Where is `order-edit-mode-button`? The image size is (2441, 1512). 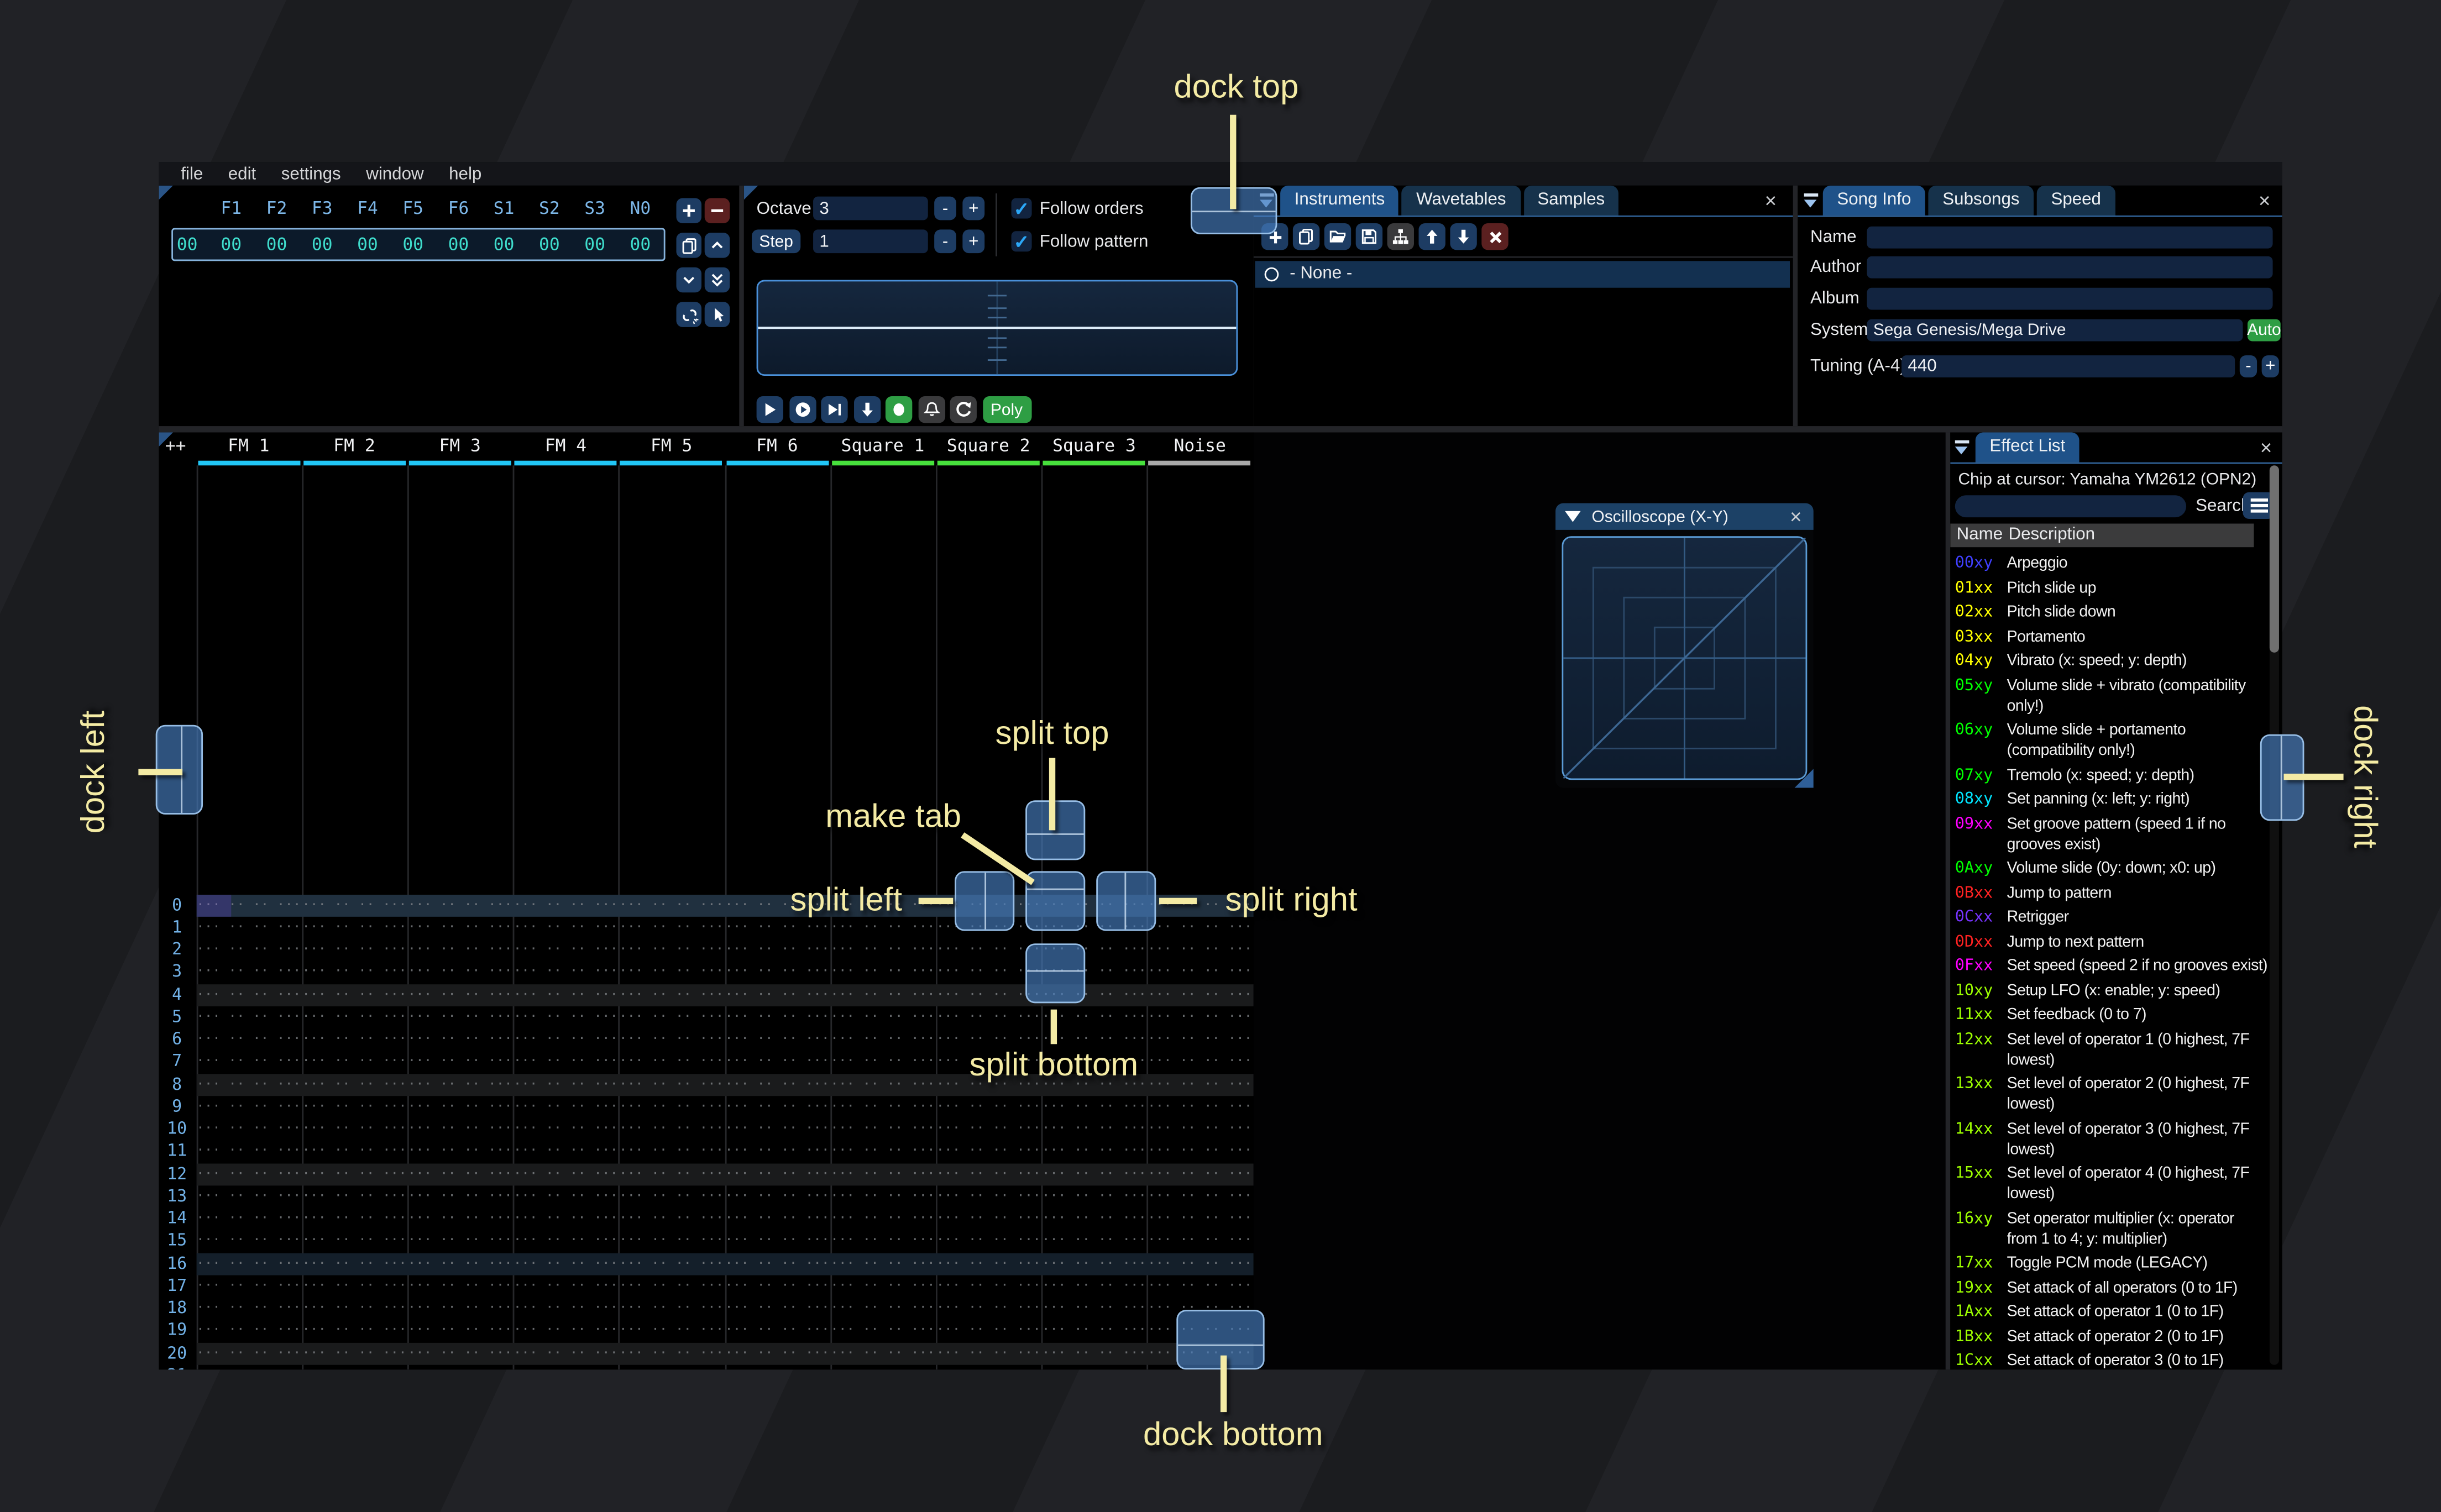
order-edit-mode-button is located at coordinates (717, 314).